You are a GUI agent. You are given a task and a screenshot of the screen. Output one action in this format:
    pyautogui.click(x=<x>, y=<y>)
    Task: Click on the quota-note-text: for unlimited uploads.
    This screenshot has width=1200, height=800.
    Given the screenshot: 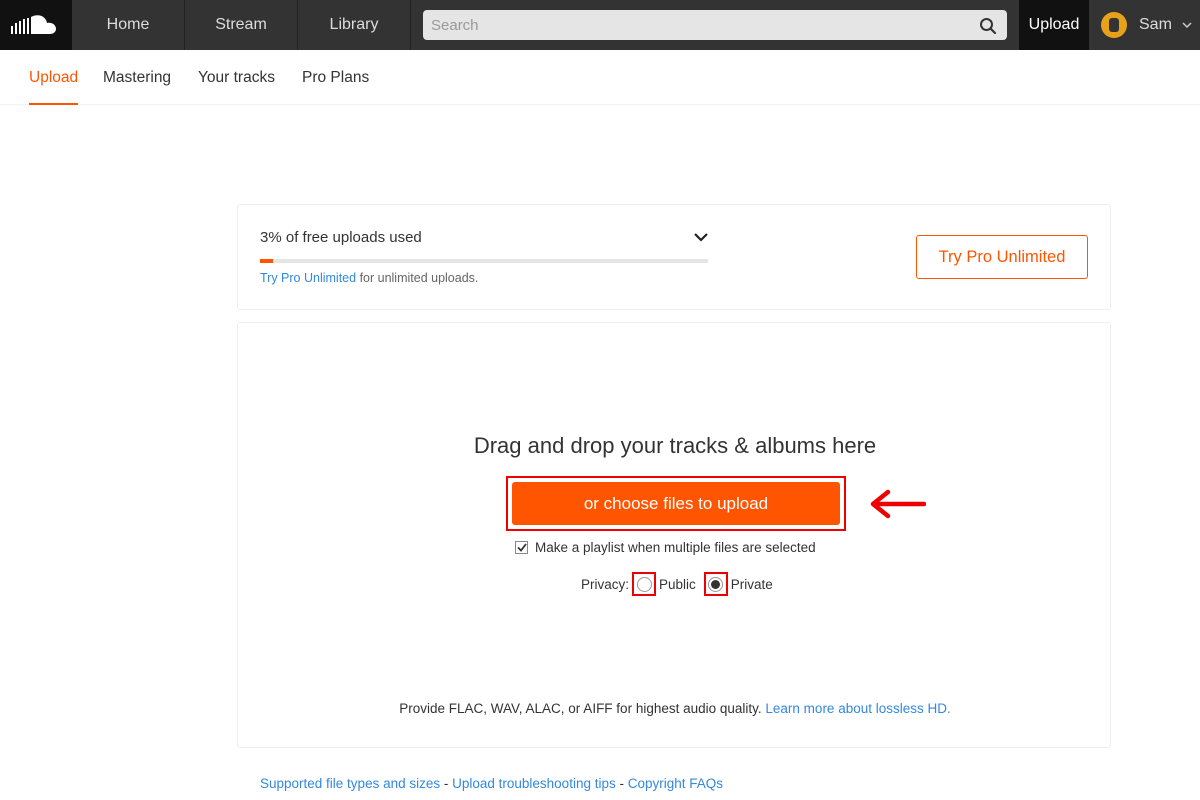 What is the action you would take?
    pyautogui.click(x=417, y=278)
    